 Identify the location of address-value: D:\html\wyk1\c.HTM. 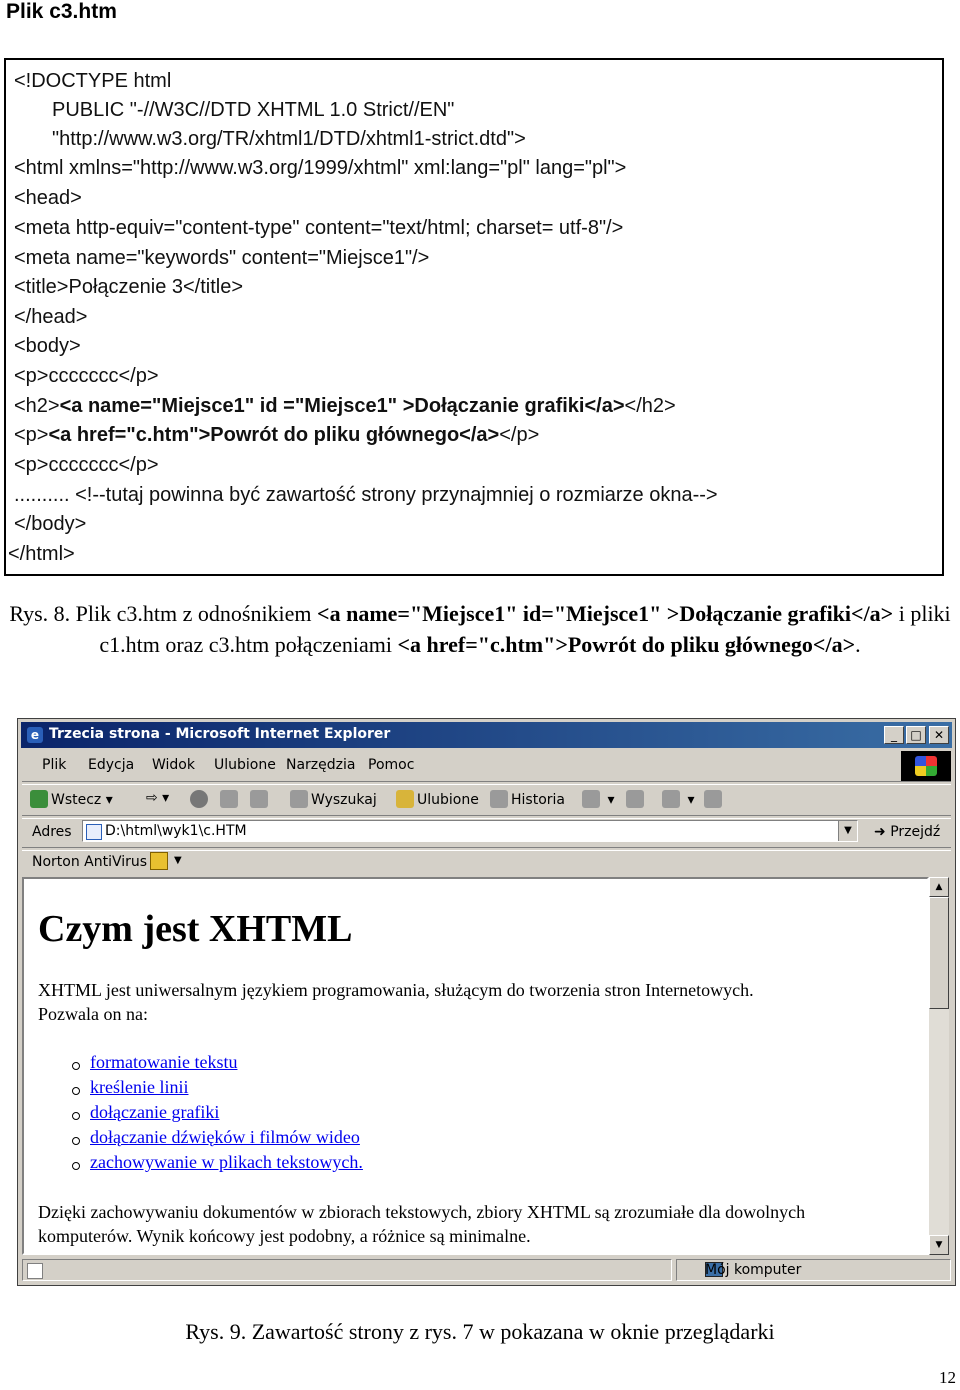
(176, 831).